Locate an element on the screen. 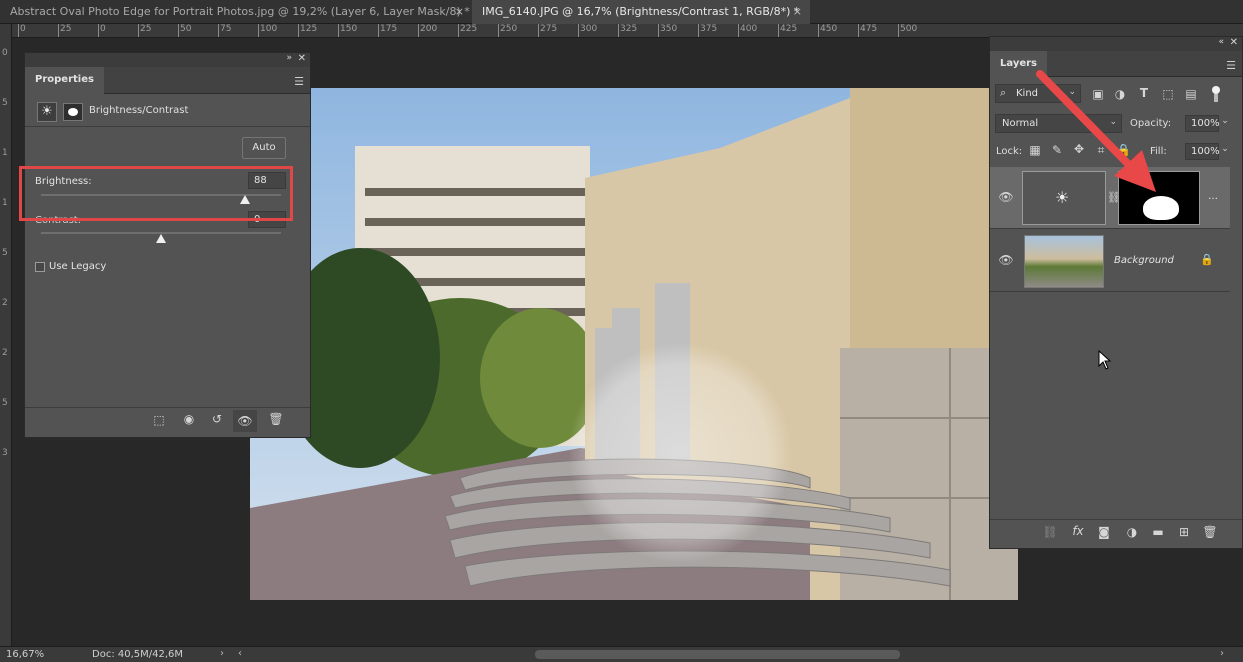 This screenshot has height=662, width=1243. ruler-tick-label: 300 is located at coordinates (589, 29).